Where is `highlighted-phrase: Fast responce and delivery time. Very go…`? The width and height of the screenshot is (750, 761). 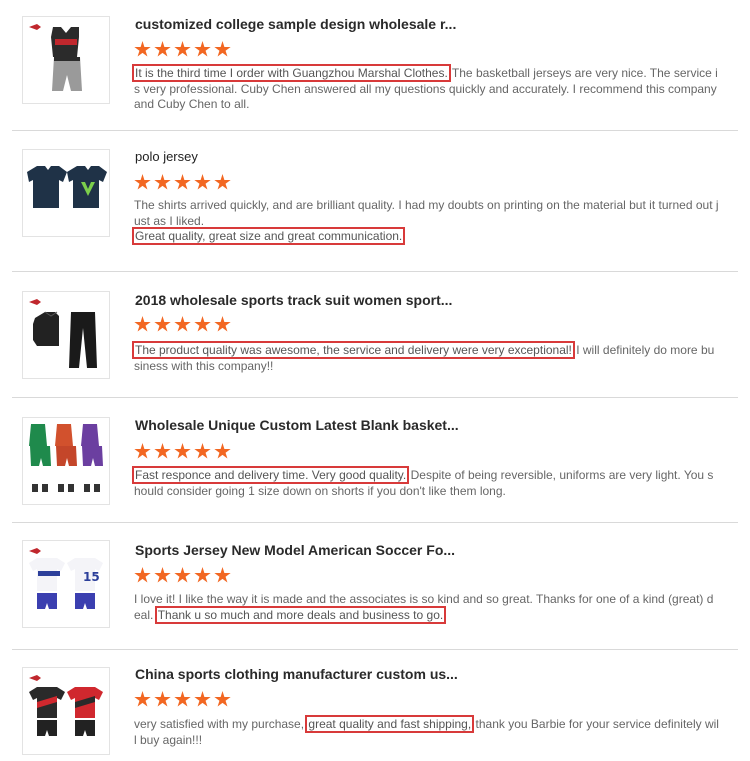
highlighted-phrase: Fast responce and delivery time. Very go… is located at coordinates (270, 475).